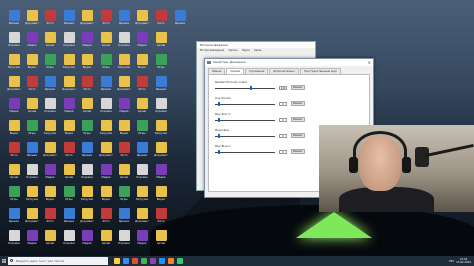 Image resolution: width=474 pixels, height=266 pixels. Describe the element at coordinates (161, 177) in the screenshot. I see `desktop-icon-label: Медиа` at that location.